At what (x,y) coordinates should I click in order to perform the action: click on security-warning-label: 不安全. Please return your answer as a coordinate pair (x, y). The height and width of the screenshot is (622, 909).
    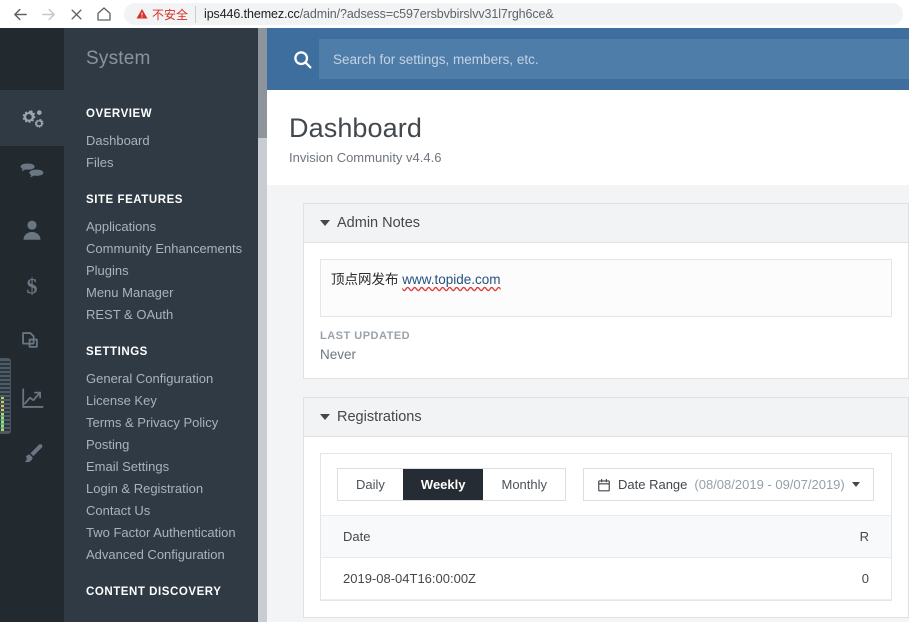
    Looking at the image, I should click on (170, 14).